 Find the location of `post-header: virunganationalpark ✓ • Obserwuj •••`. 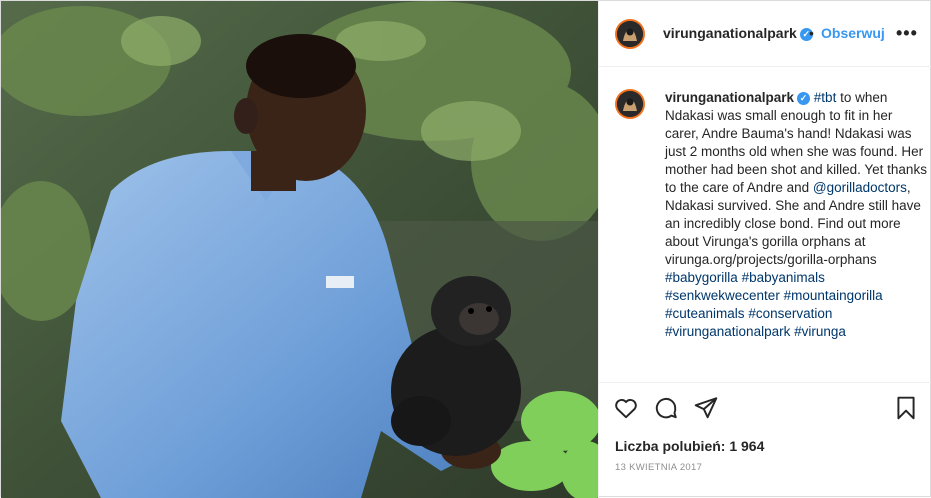

post-header: virunganationalpark ✓ • Obserwuj ••• is located at coordinates (765, 34).